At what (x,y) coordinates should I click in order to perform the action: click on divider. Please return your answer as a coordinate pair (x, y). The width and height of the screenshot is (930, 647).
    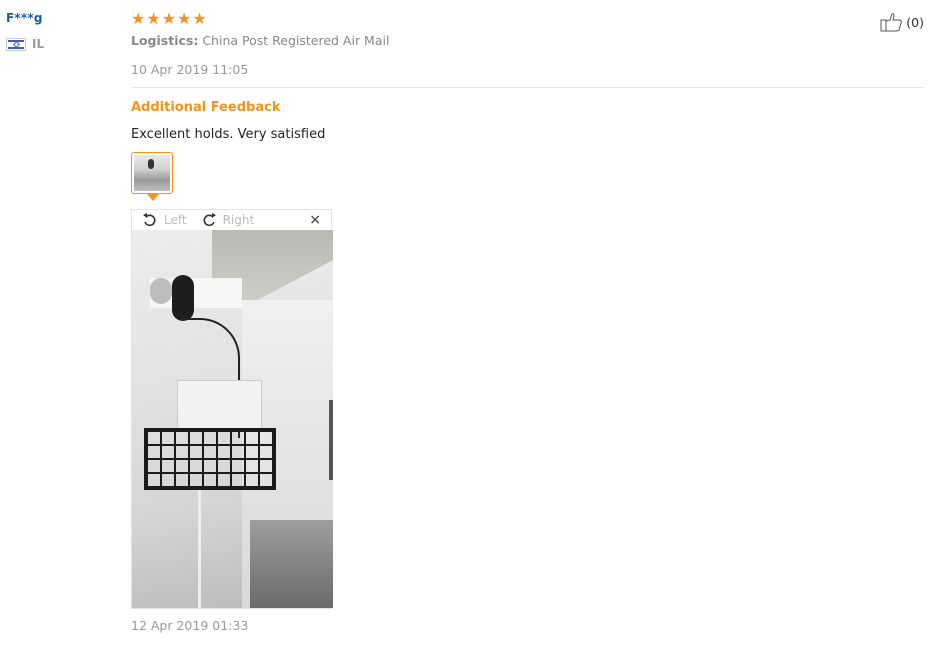
    Looking at the image, I should click on (527, 87).